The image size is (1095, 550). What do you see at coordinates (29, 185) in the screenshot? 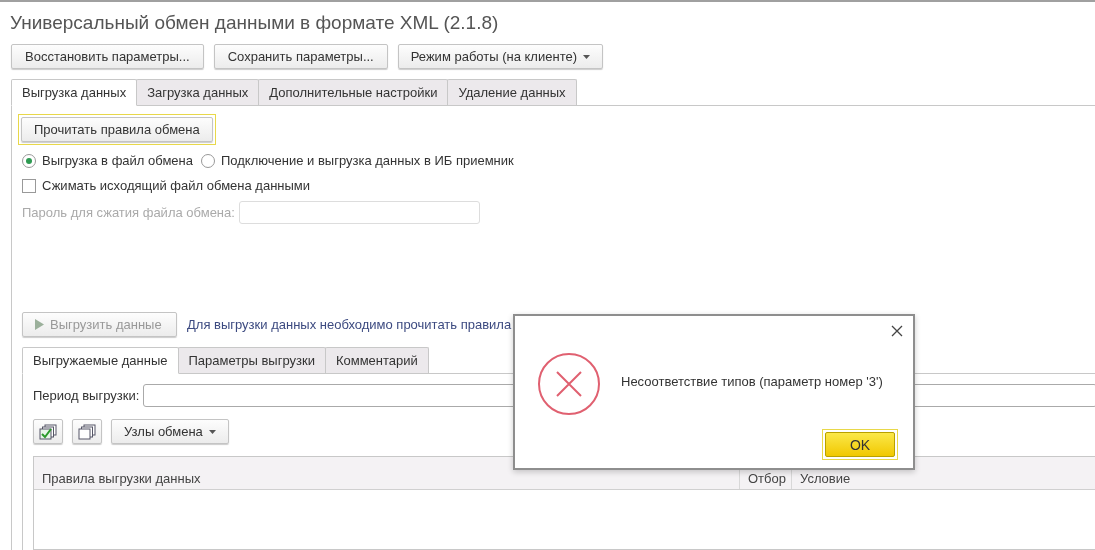
I see `checkbox` at bounding box center [29, 185].